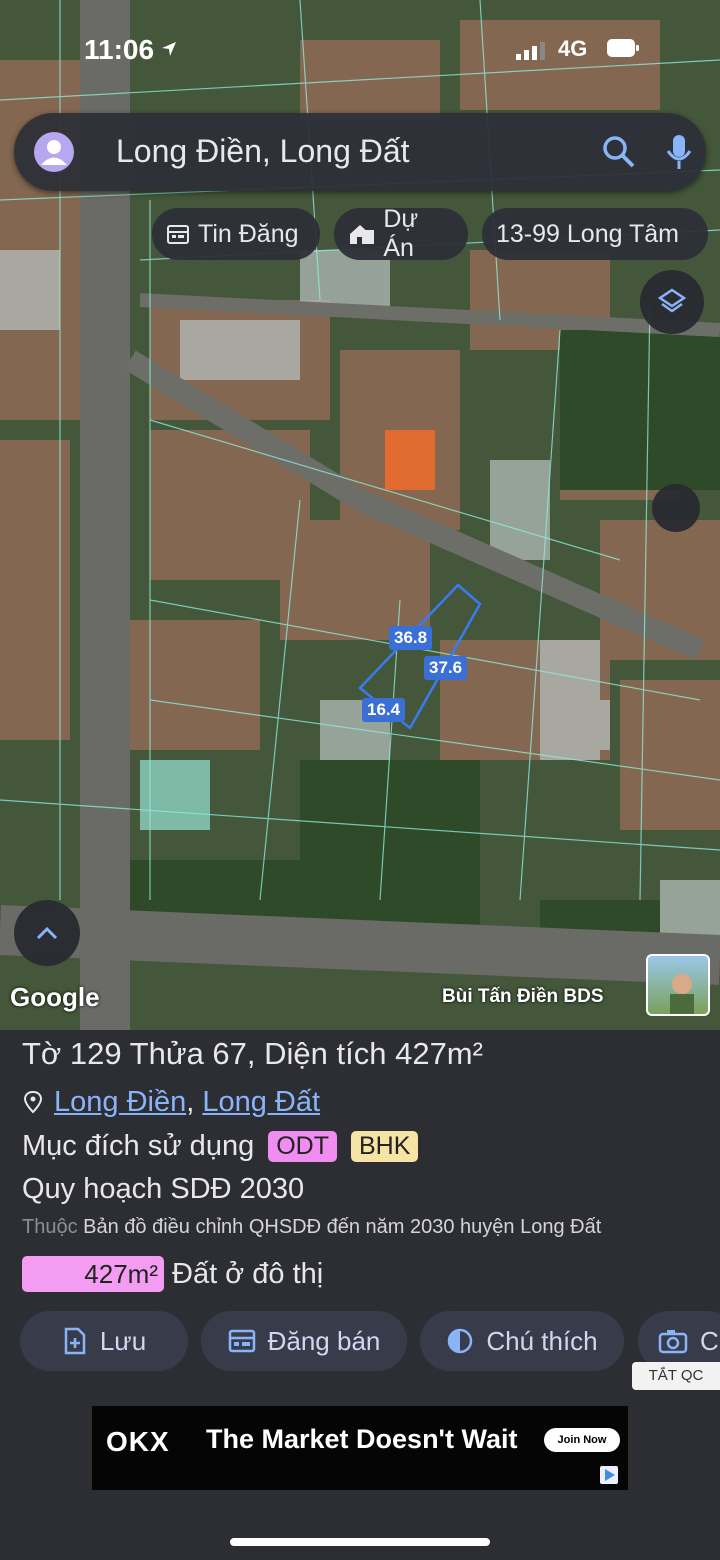  I want to click on google-logo: Google, so click(55, 997).